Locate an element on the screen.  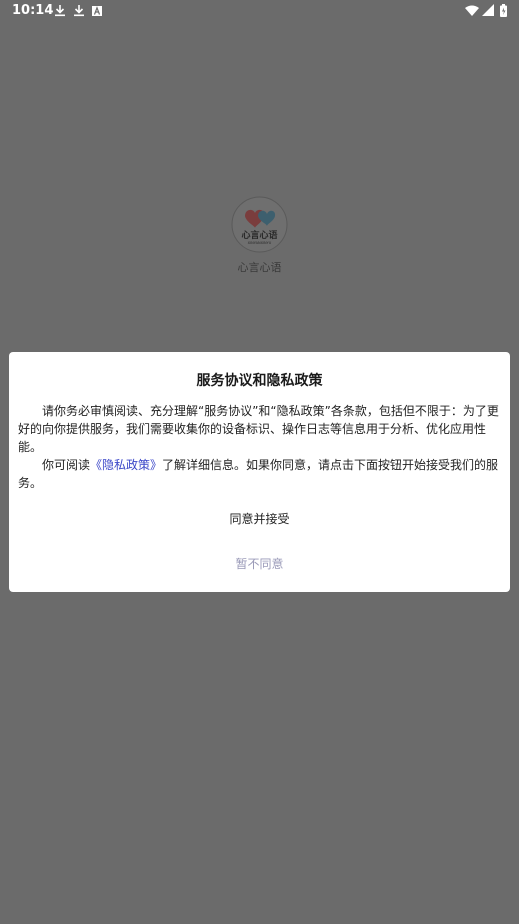
app-logo: 心言心语 XINYANXINYU is located at coordinates (259, 224).